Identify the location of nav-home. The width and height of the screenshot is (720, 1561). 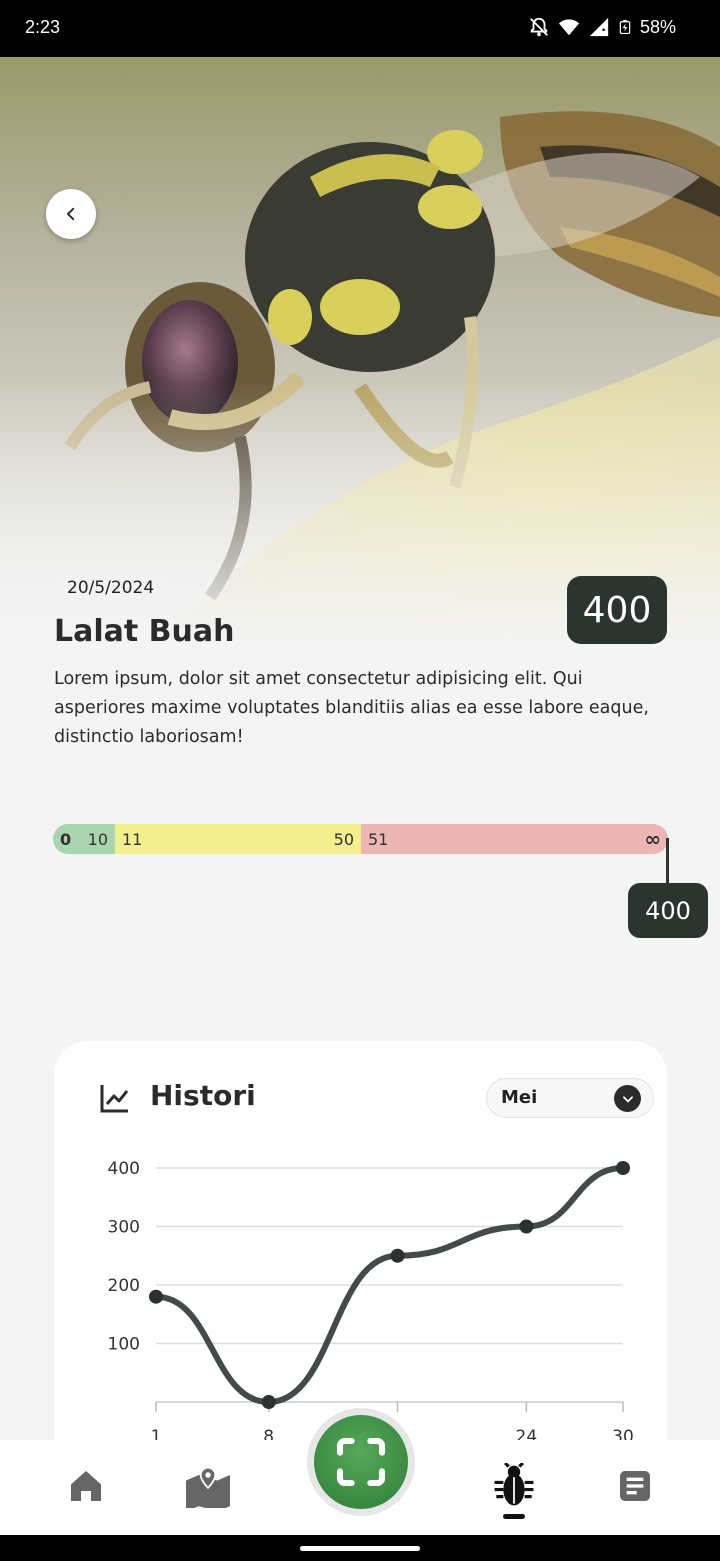
(86, 1486).